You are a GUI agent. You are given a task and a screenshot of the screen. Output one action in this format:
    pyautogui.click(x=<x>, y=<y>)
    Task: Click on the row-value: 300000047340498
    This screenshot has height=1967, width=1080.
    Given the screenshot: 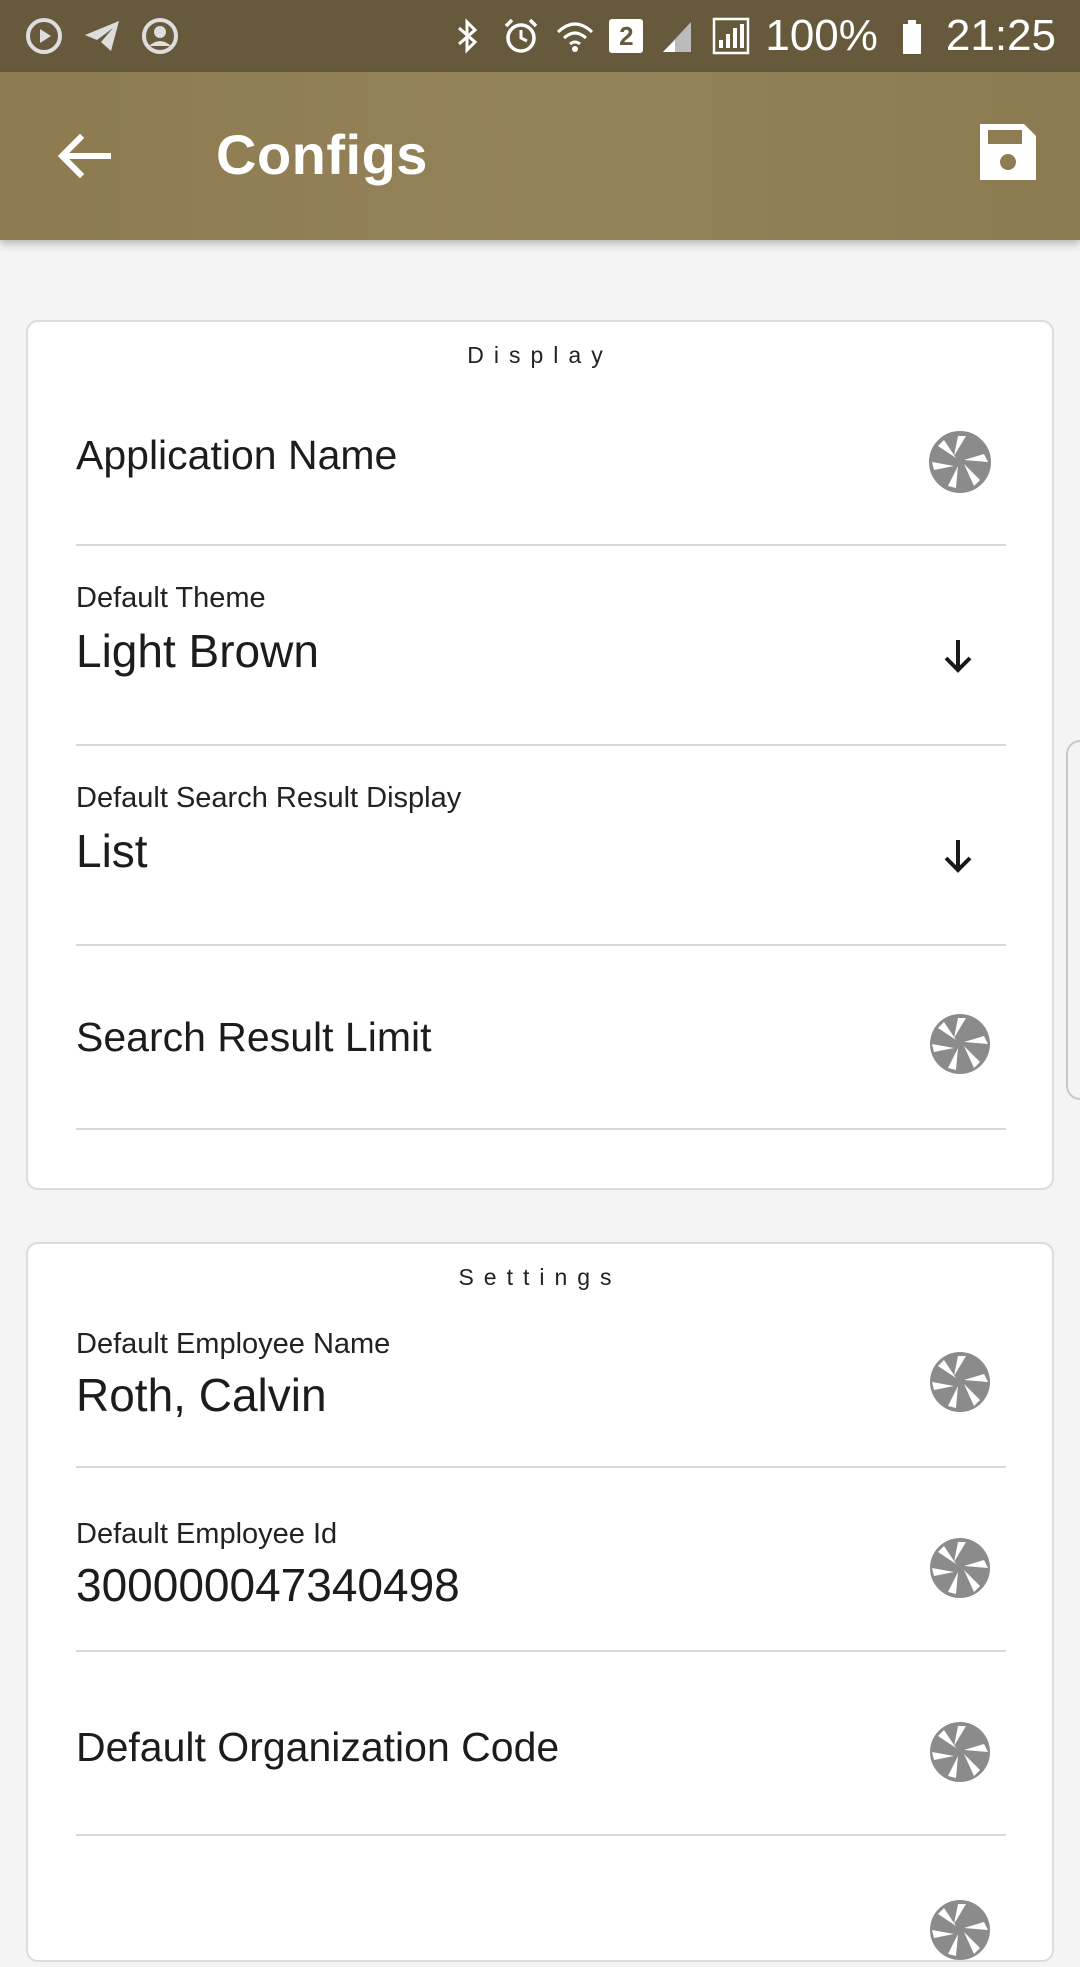 What is the action you would take?
    pyautogui.click(x=268, y=1585)
    